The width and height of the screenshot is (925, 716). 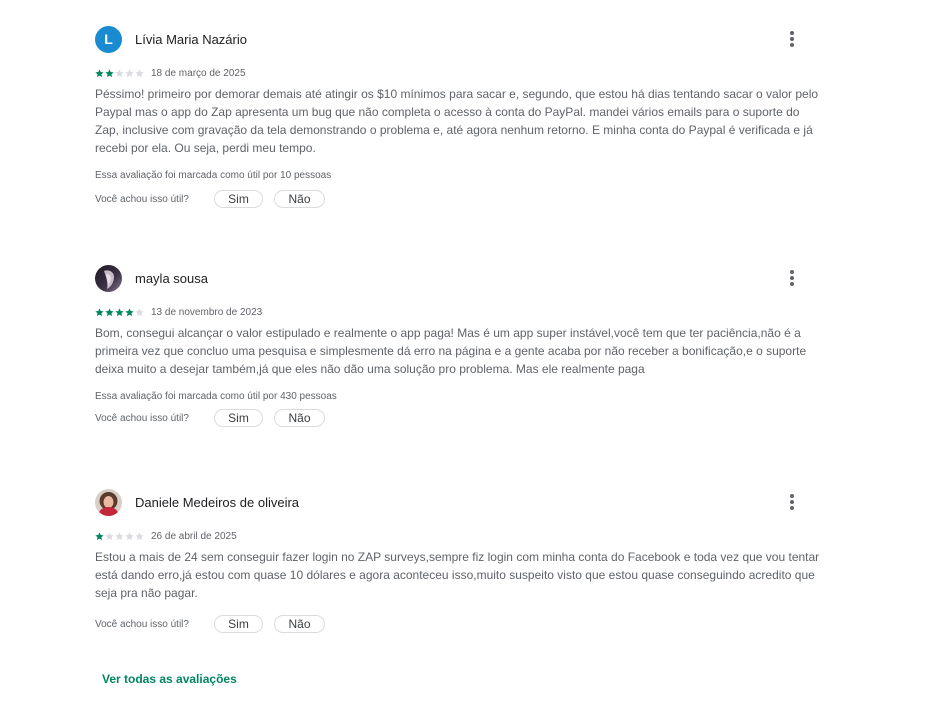 What do you see at coordinates (171, 278) in the screenshot?
I see `review-author: mayla sousa` at bounding box center [171, 278].